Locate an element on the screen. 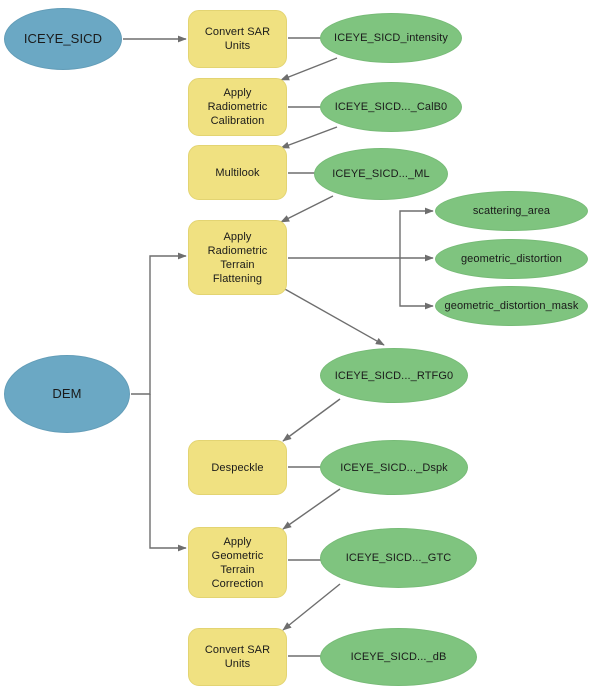  node-label: geometric_distortion_mask is located at coordinates (511, 306).